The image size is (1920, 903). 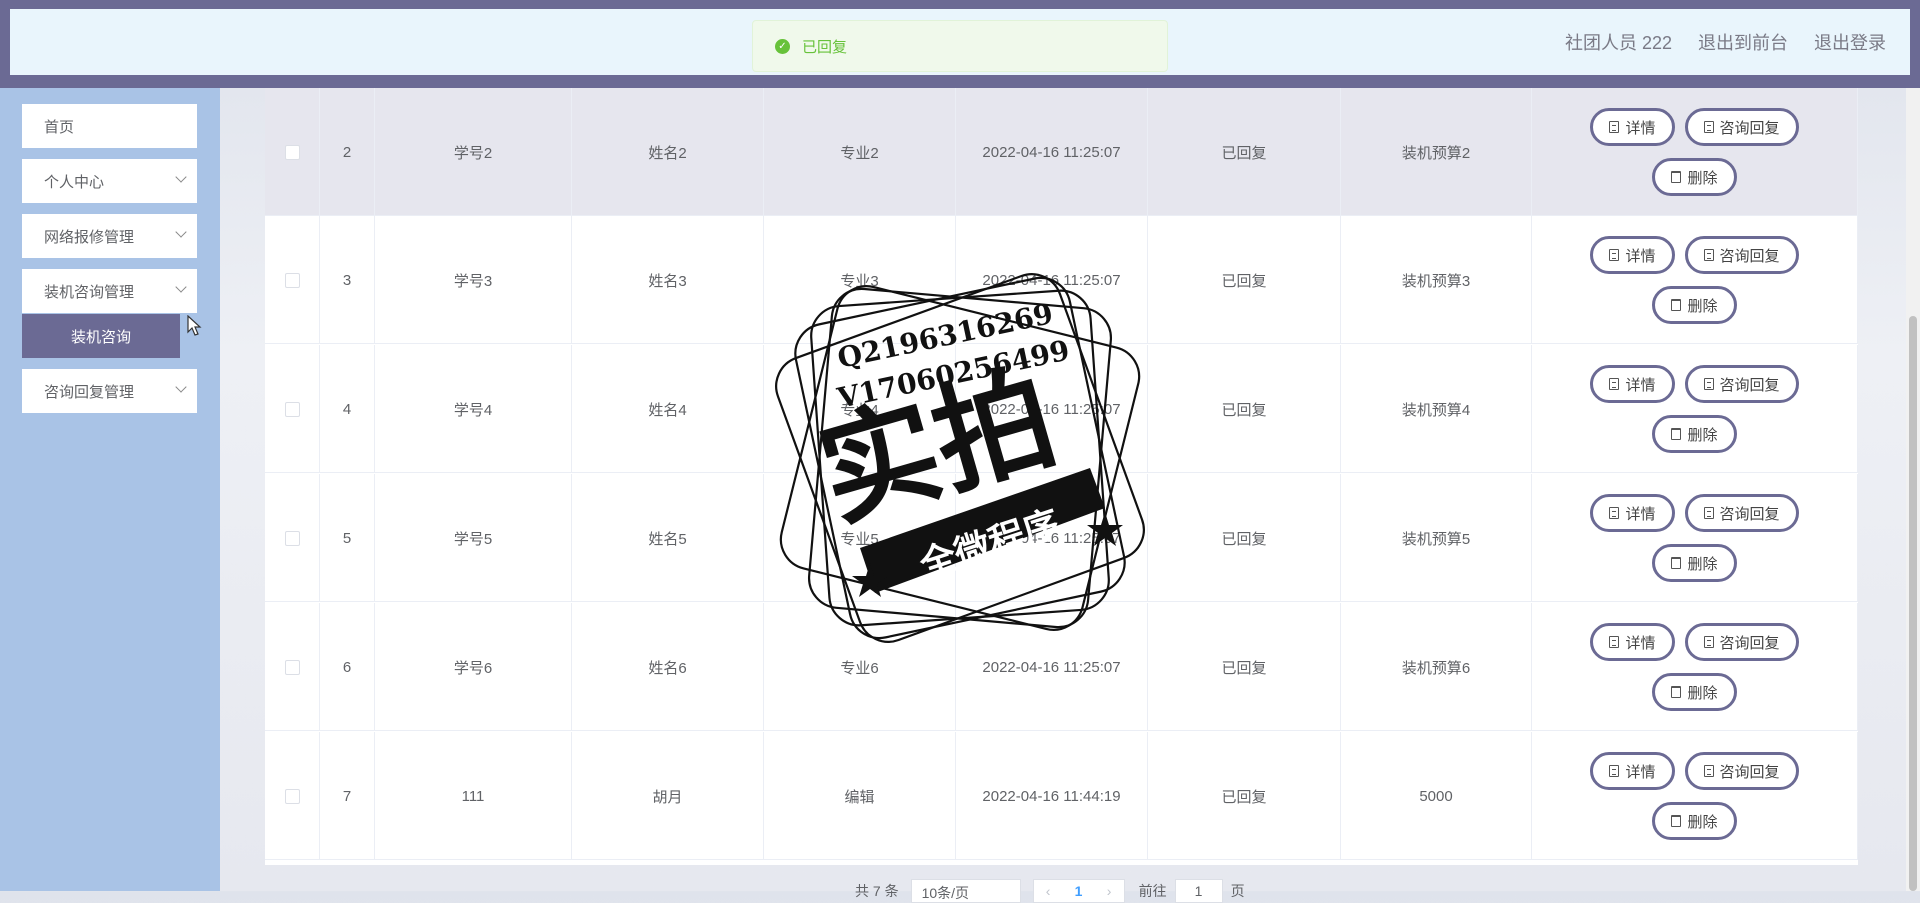 I want to click on cell-status: 已回复, so click(x=1244, y=409).